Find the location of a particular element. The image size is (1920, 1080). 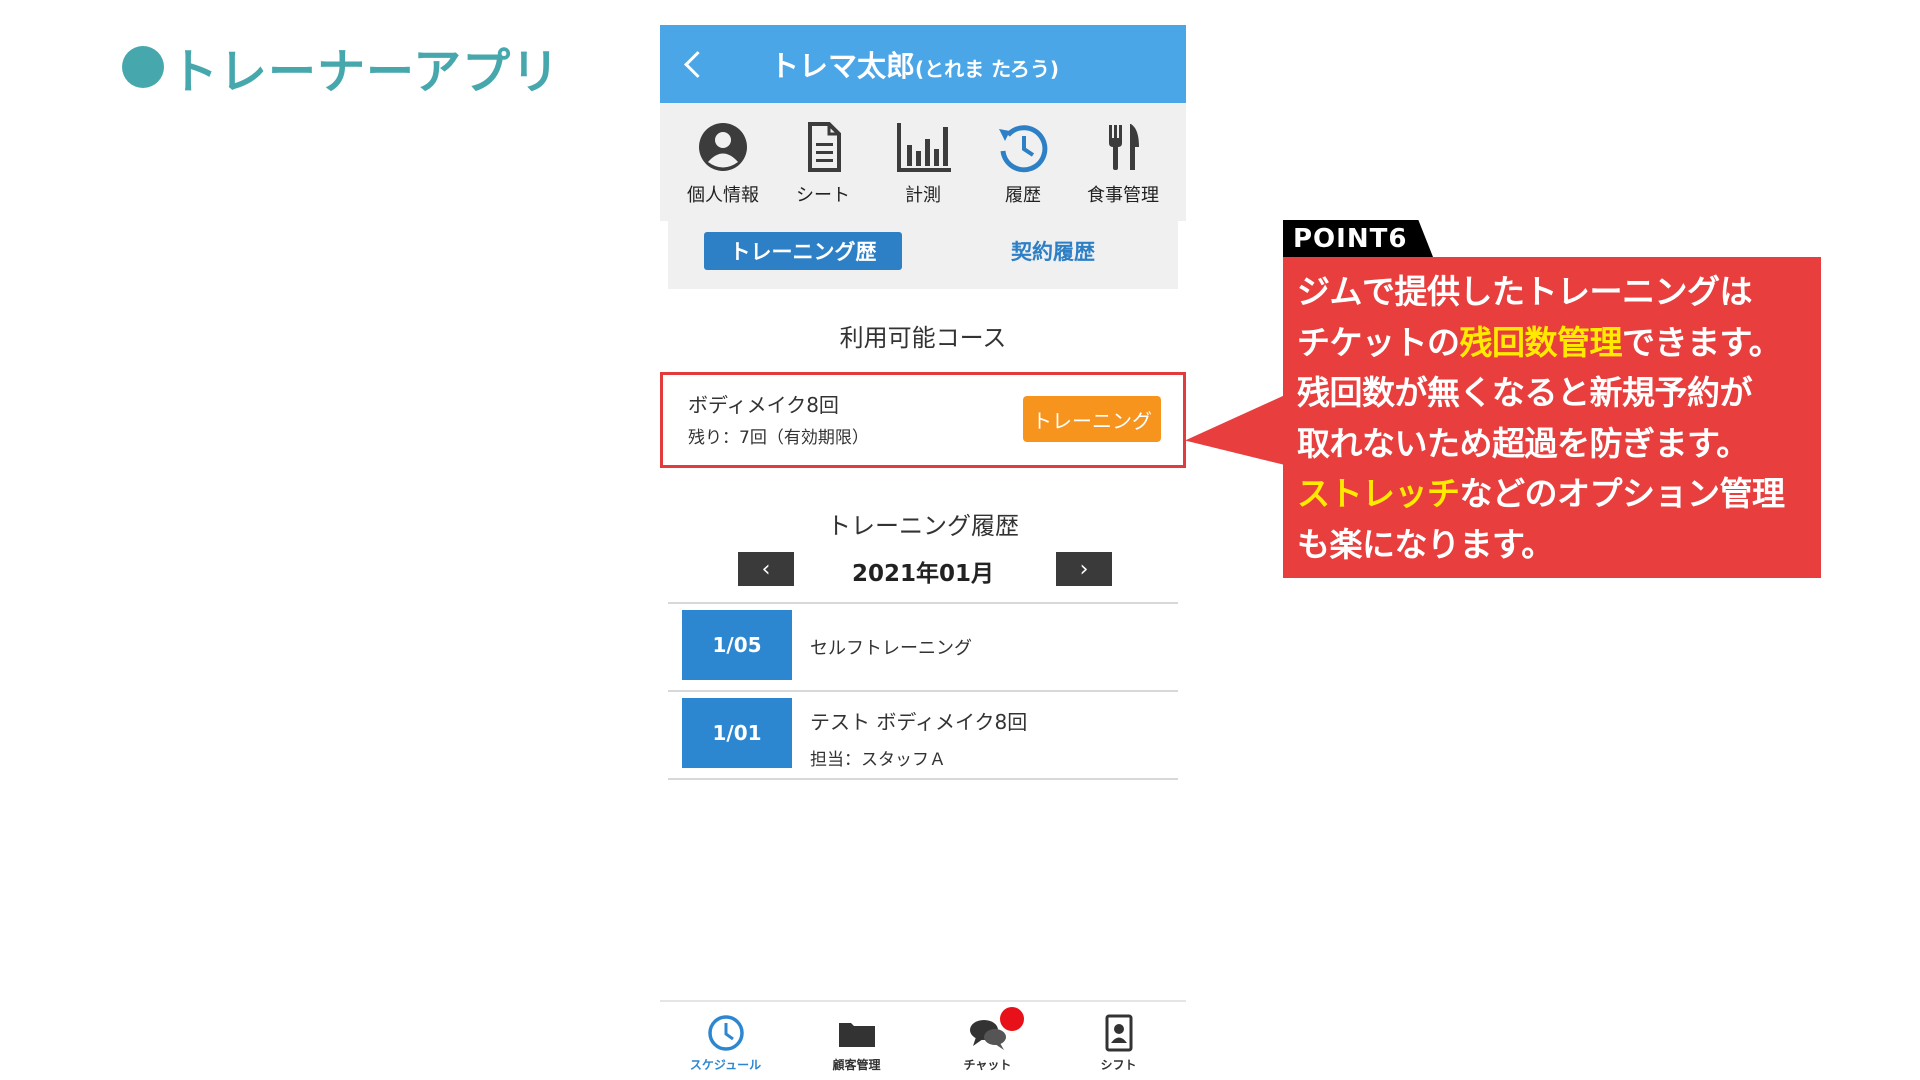

date-badge: 1/01 is located at coordinates (737, 733).